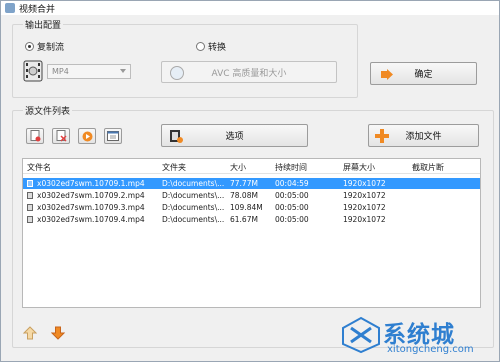  I want to click on clear-files-button, so click(61, 136).